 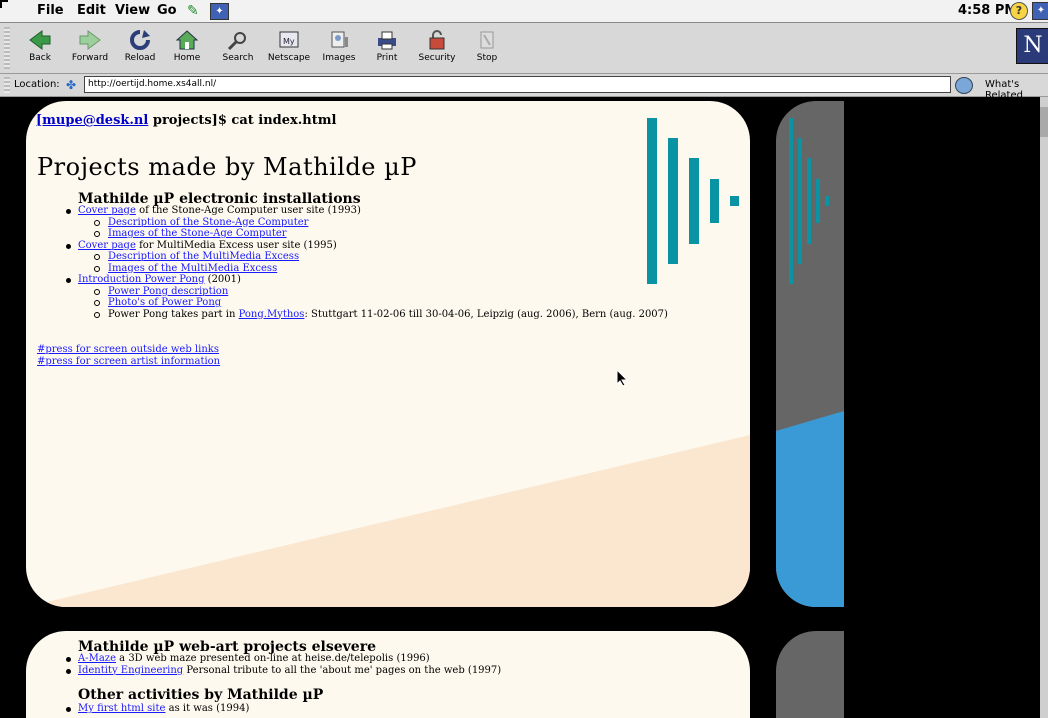 I want to click on images-button: Images, so click(x=339, y=49).